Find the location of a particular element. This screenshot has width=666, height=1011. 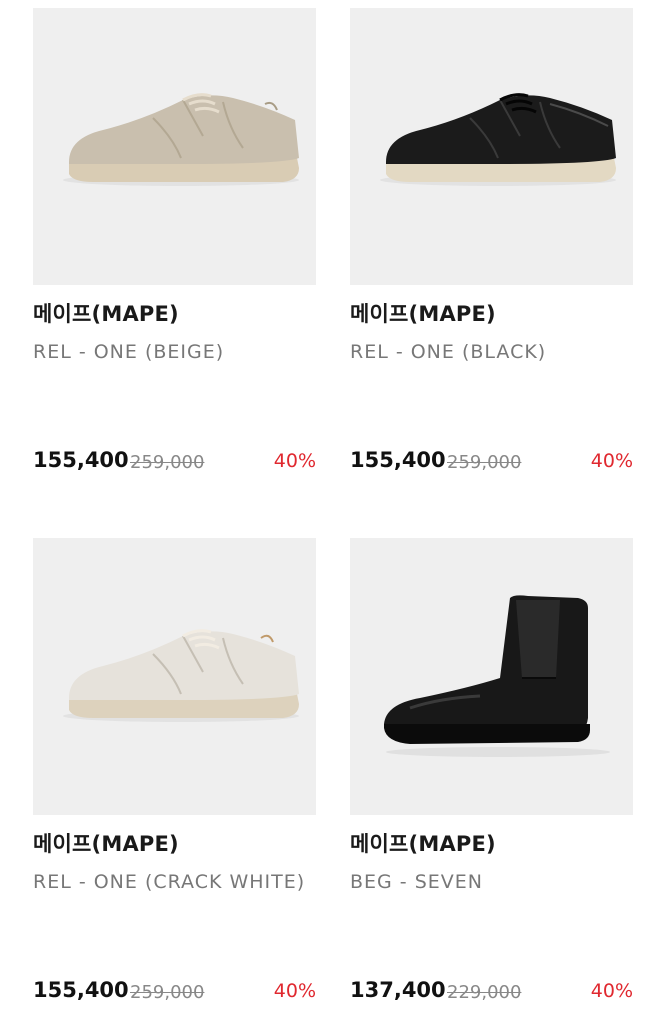

product-name: REL - ONE (BLACK) is located at coordinates (491, 352).